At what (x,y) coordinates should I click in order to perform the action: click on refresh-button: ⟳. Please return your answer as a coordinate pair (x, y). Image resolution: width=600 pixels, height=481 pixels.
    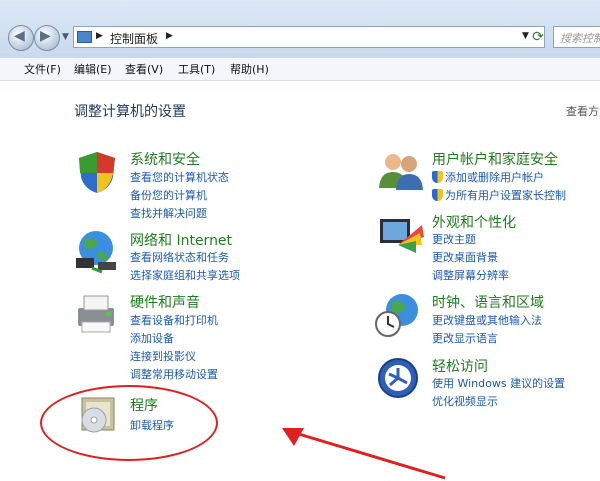
    Looking at the image, I should click on (538, 37).